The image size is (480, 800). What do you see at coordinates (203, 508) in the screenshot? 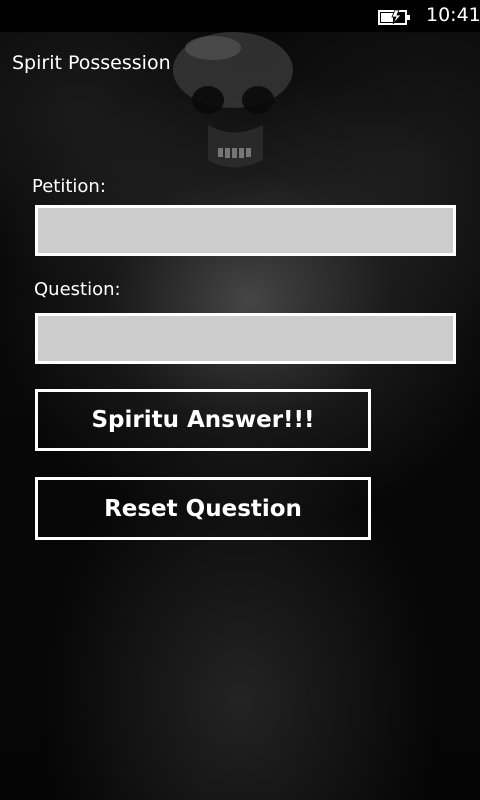
I see `reset-question-button: Reset Question` at bounding box center [203, 508].